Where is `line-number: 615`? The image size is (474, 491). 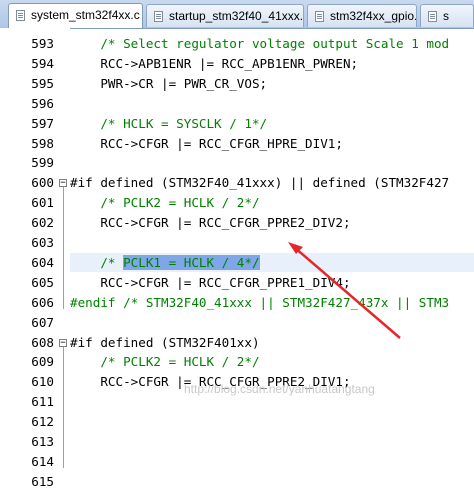 line-number: 615 is located at coordinates (42, 481).